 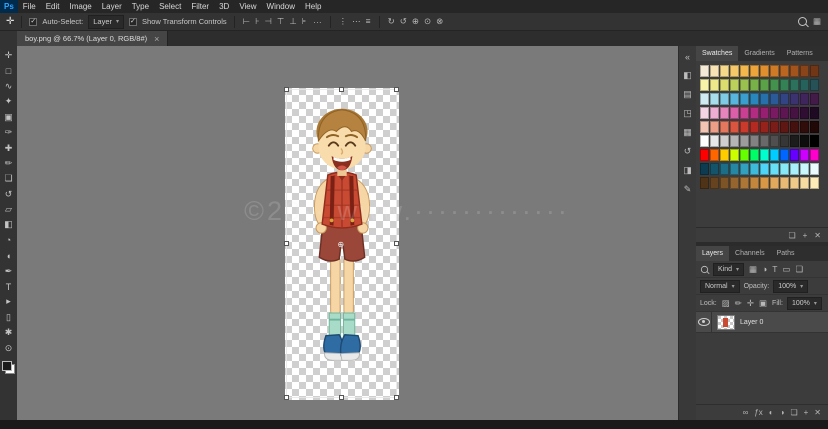 I want to click on tab-paths: Paths, so click(x=786, y=253).